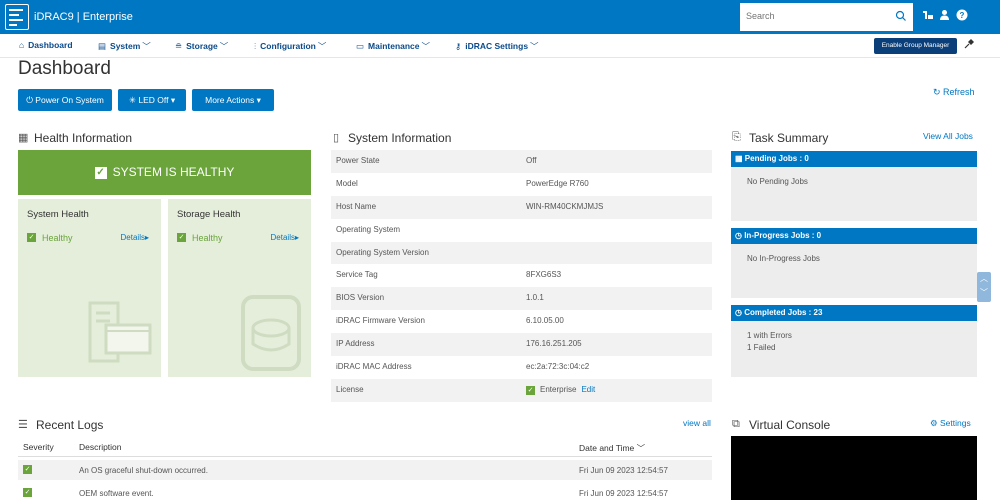  What do you see at coordinates (561, 389) in the screenshot?
I see `license-value: ✓ Enterprise Edit` at bounding box center [561, 389].